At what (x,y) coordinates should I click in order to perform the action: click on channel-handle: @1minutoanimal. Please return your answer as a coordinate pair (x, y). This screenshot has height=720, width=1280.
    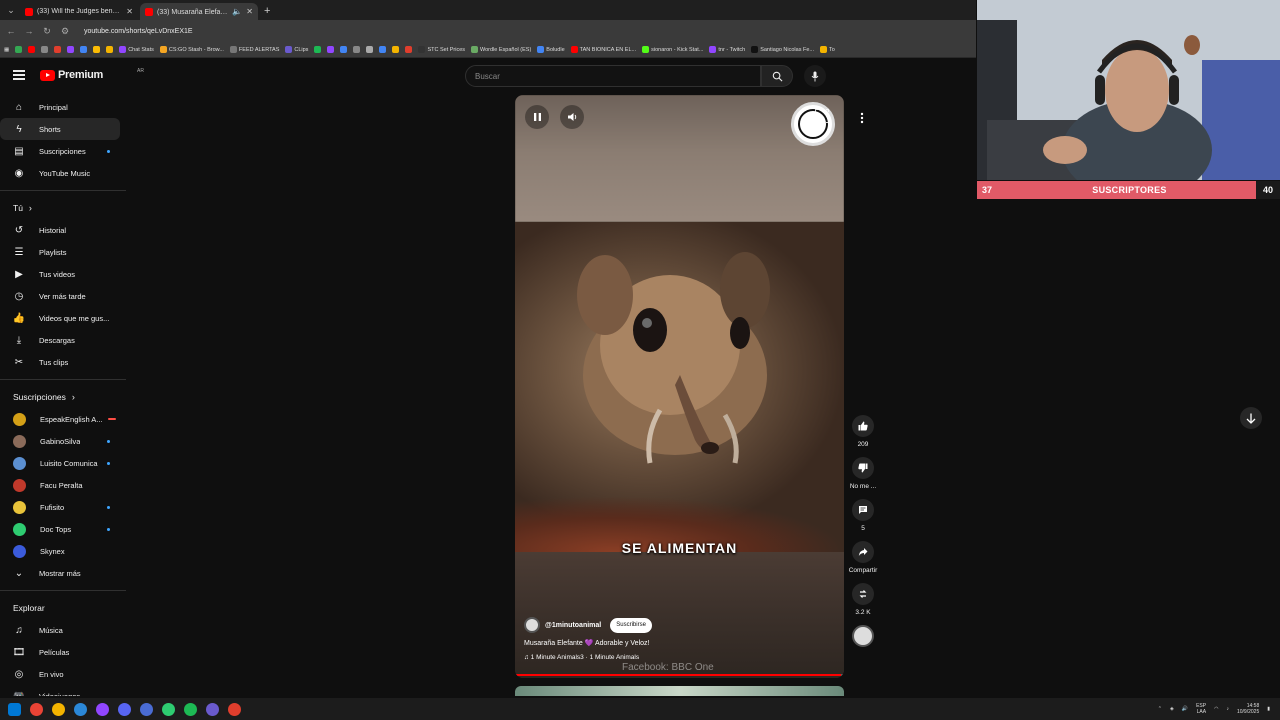
    Looking at the image, I should click on (573, 625).